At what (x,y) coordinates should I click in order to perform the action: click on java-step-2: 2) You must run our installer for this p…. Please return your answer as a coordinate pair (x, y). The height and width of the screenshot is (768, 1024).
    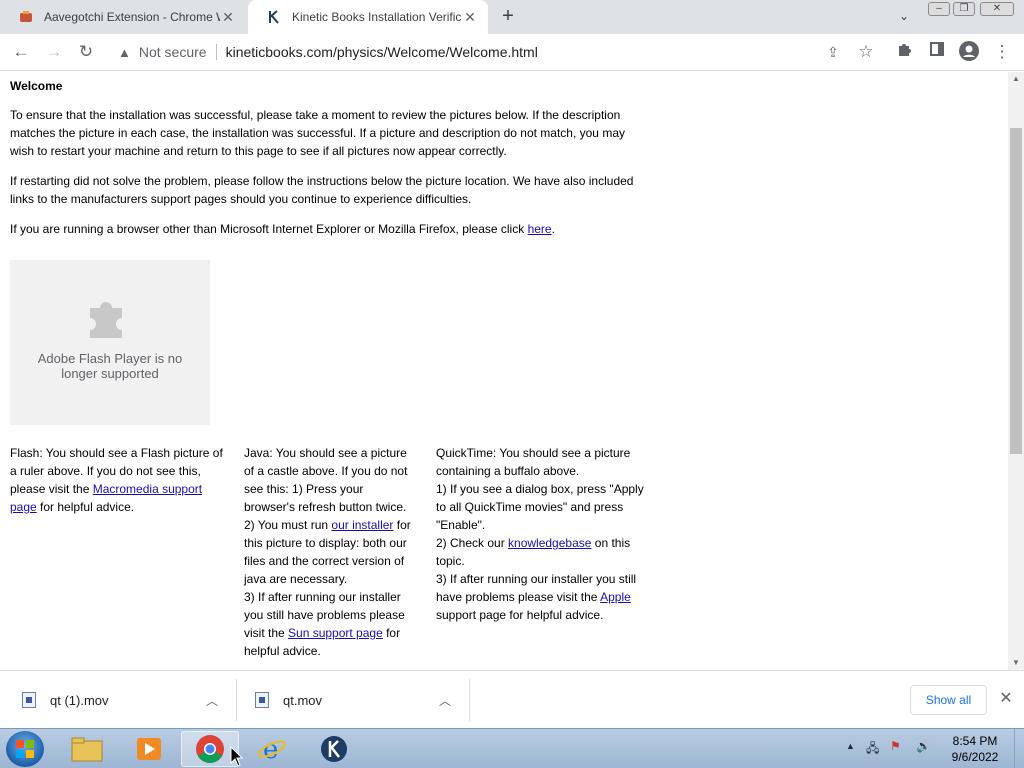
    Looking at the image, I should click on (330, 552).